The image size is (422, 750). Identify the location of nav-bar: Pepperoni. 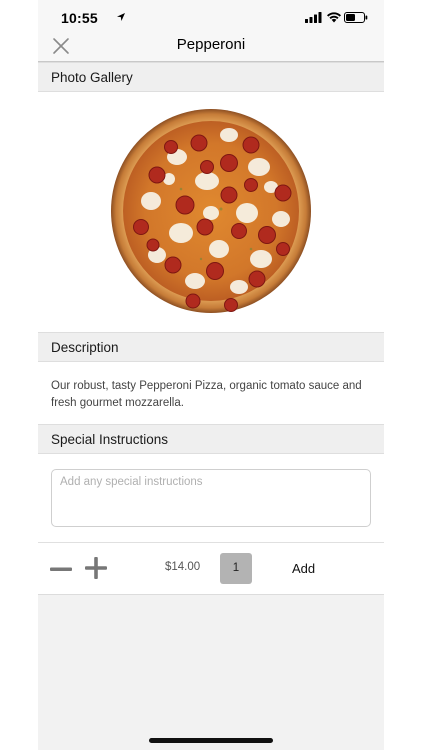
(211, 48).